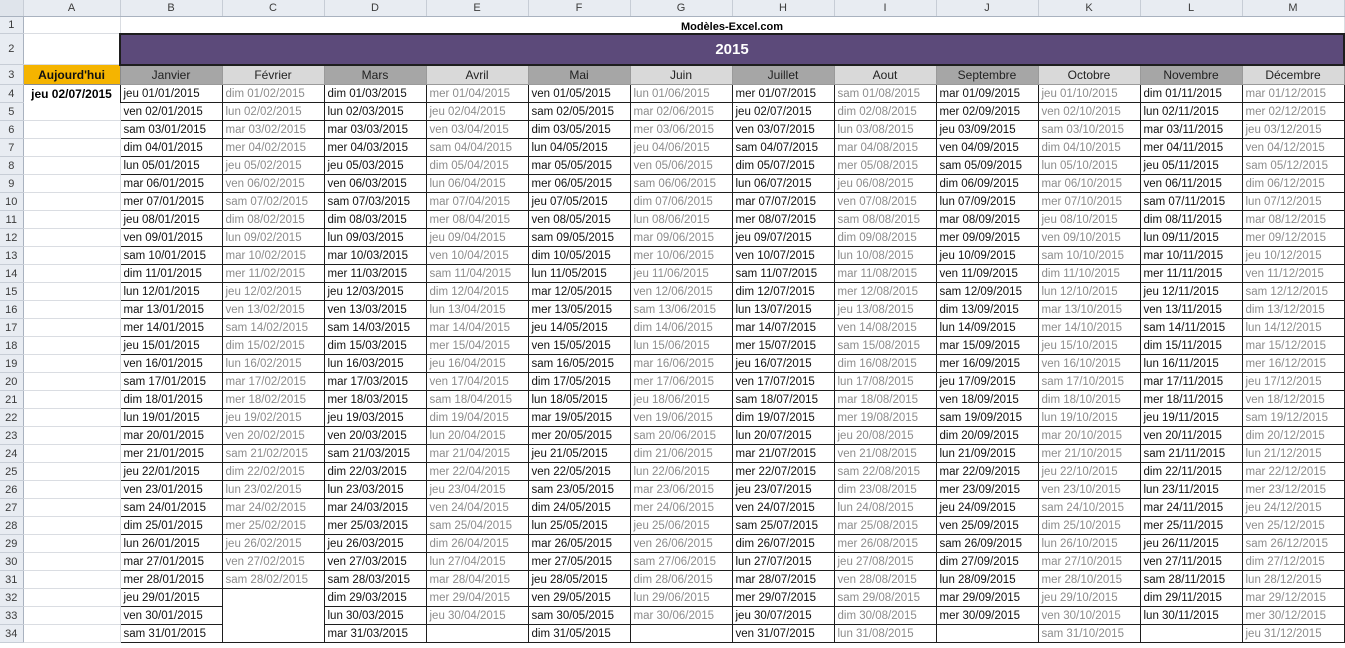 The image size is (1345, 648). I want to click on date-cell: lun 07/12/2015, so click(1293, 201).